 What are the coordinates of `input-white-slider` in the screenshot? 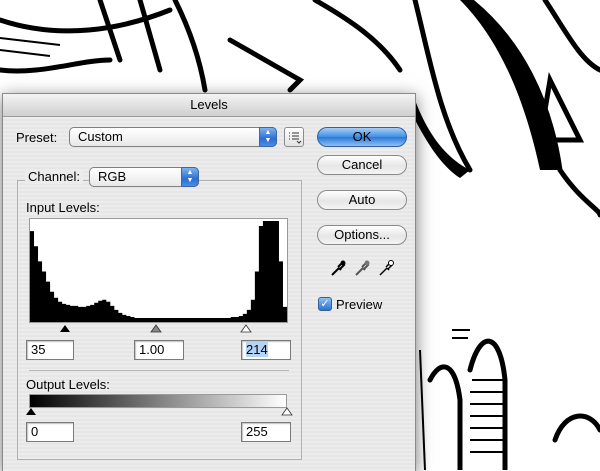 It's located at (246, 328).